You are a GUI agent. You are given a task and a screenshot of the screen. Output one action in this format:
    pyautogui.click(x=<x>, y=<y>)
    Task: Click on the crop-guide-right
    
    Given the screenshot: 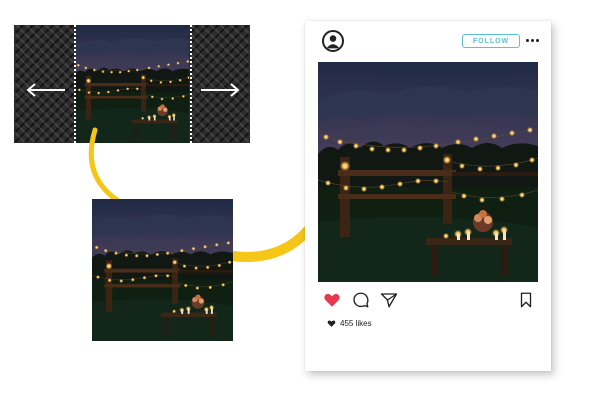 What is the action you would take?
    pyautogui.click(x=191, y=84)
    